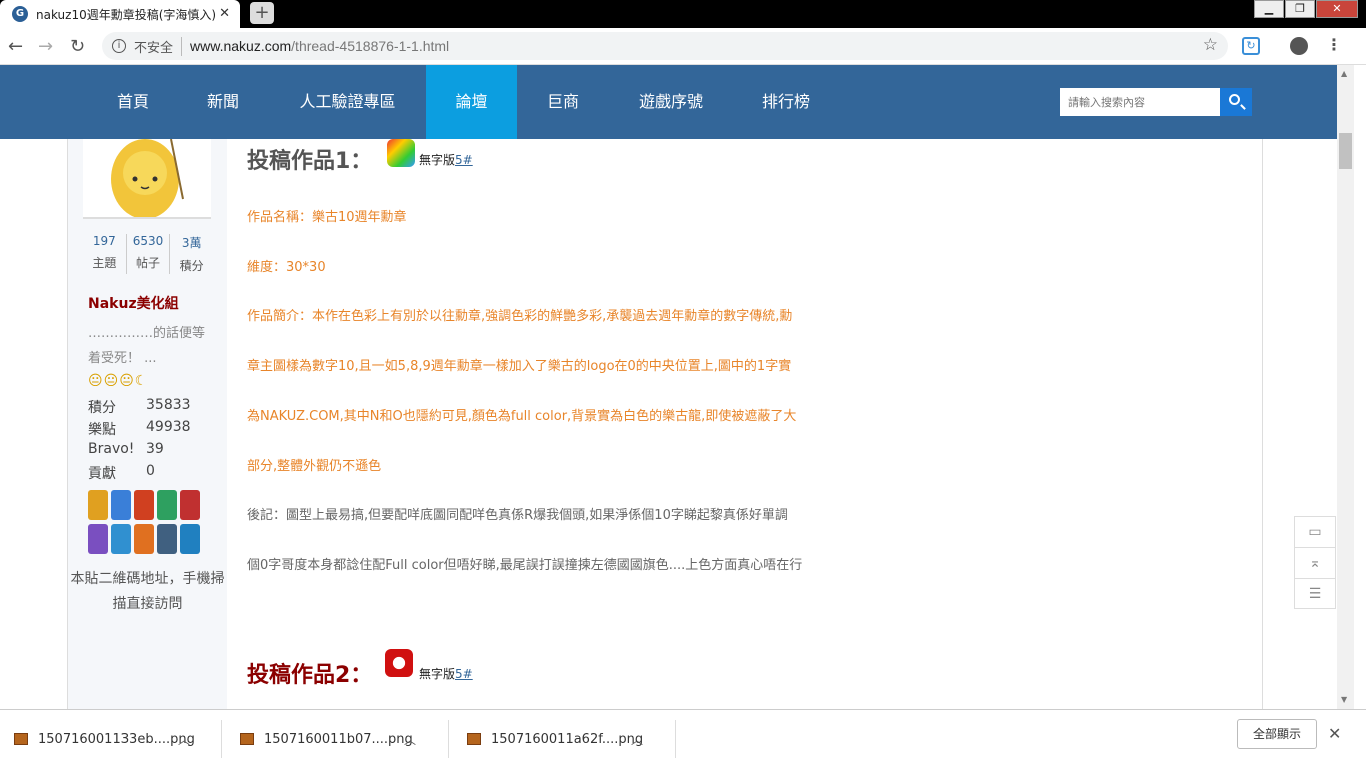 The width and height of the screenshot is (1366, 768). What do you see at coordinates (147, 179) in the screenshot?
I see `avatar` at bounding box center [147, 179].